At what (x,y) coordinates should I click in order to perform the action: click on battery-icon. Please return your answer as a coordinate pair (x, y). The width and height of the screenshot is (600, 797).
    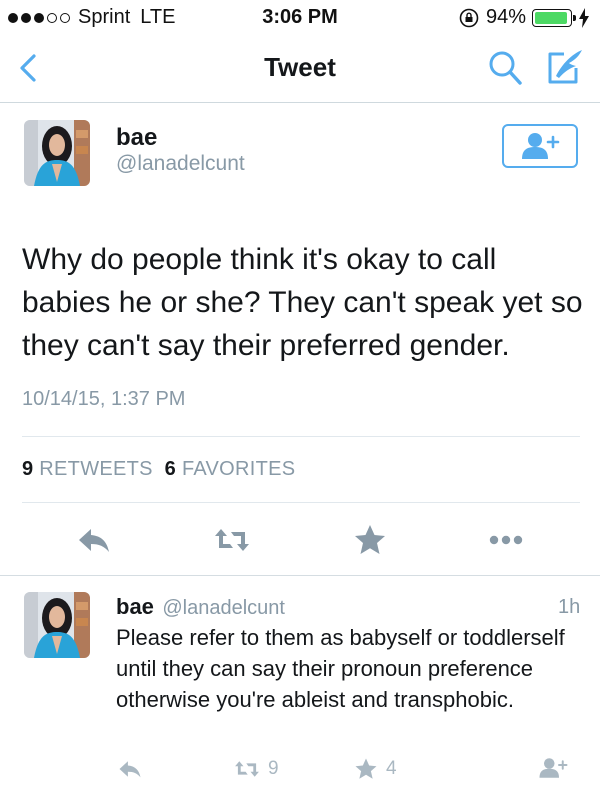
    Looking at the image, I should click on (554, 17).